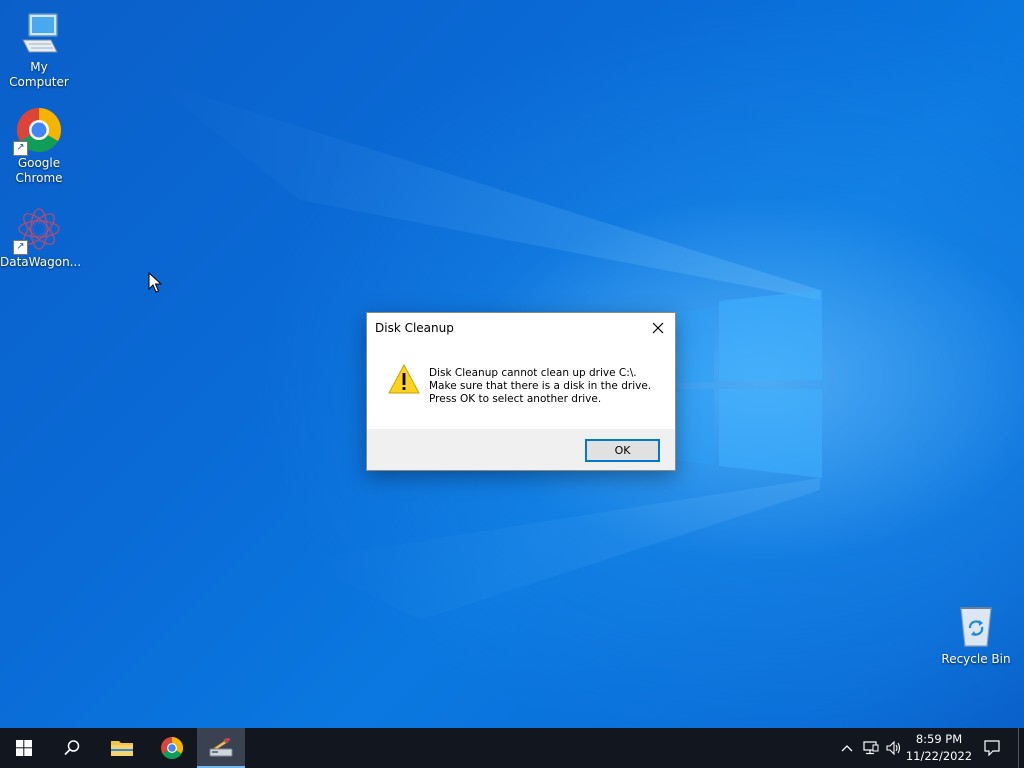 The image size is (1024, 768). I want to click on message-line: Press OK to select another drive., so click(515, 399).